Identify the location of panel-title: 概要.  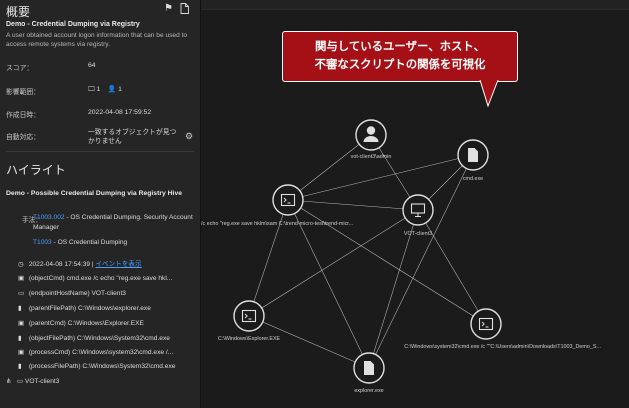
(18, 12).